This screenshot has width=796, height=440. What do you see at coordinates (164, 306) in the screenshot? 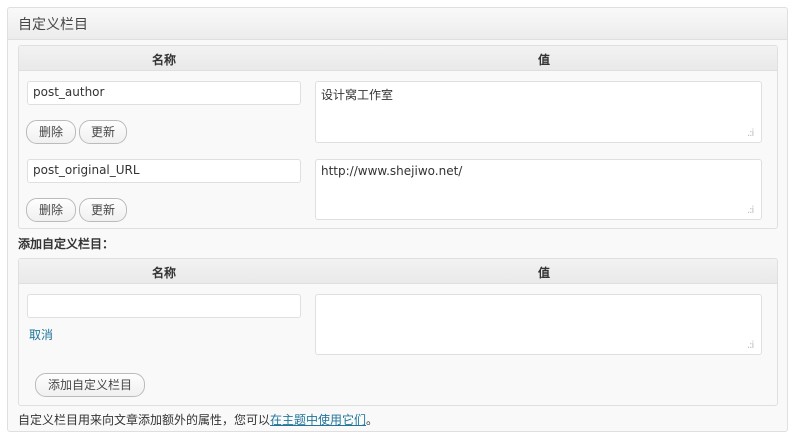
I see `new-field-key-input` at bounding box center [164, 306].